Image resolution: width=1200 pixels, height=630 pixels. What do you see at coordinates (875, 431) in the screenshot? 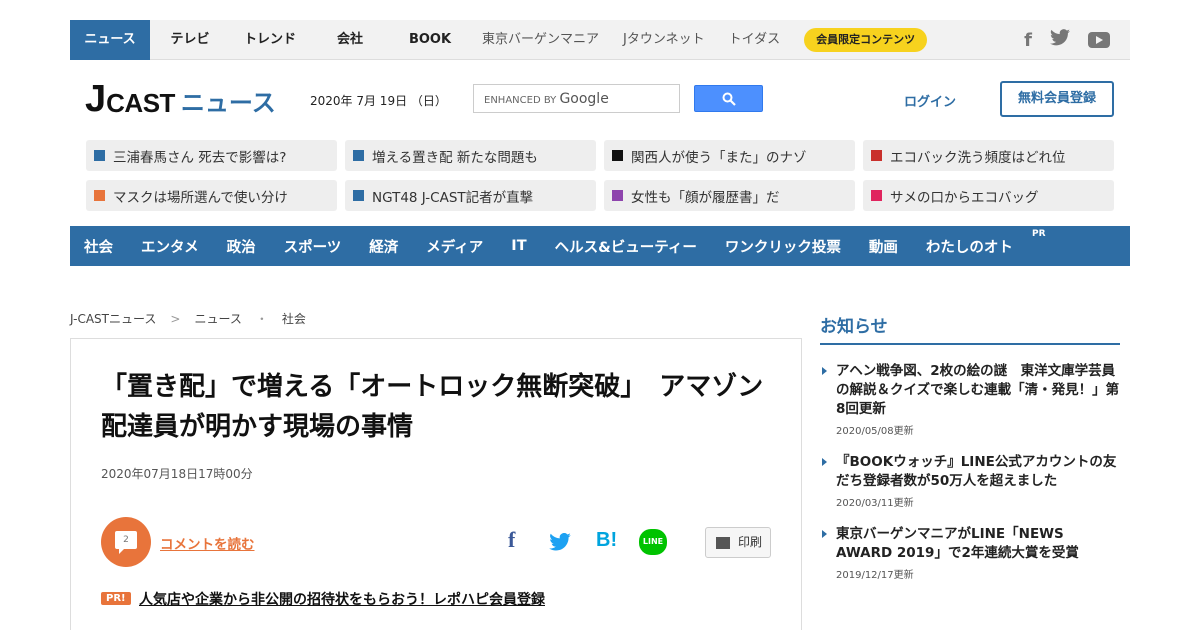
I see `notice-date: 2020/05/08更新` at bounding box center [875, 431].